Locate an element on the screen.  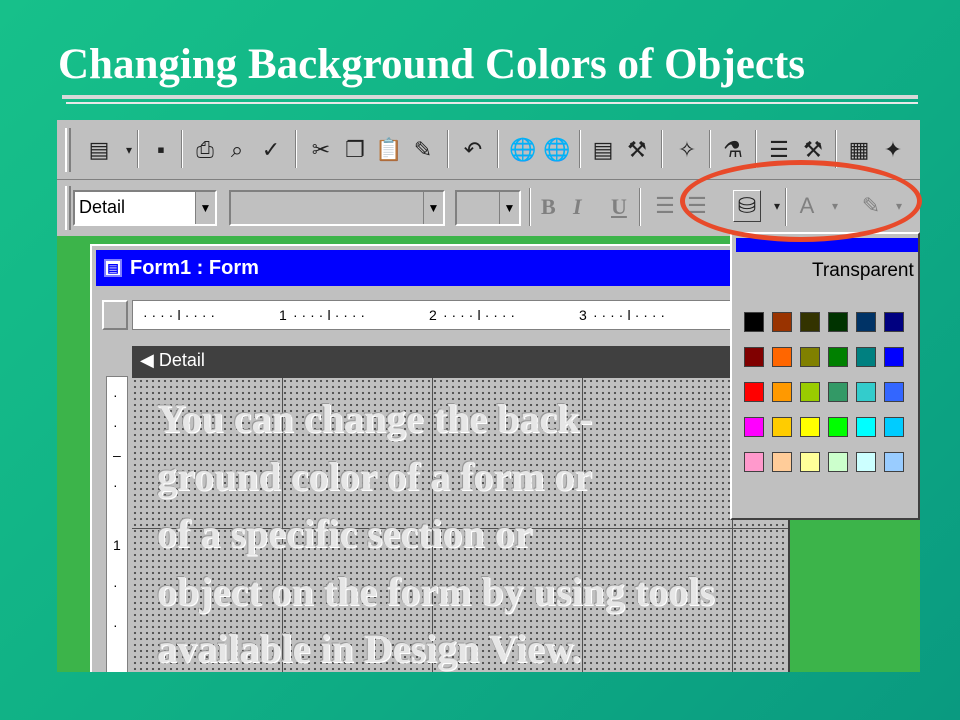
underline-button: U is located at coordinates (619, 207).